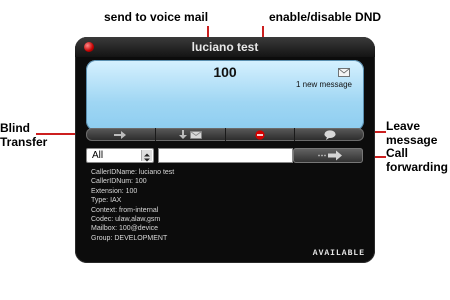 This screenshot has width=450, height=300. Describe the element at coordinates (323, 84) in the screenshot. I see `new-message-count: 1 new message` at that location.